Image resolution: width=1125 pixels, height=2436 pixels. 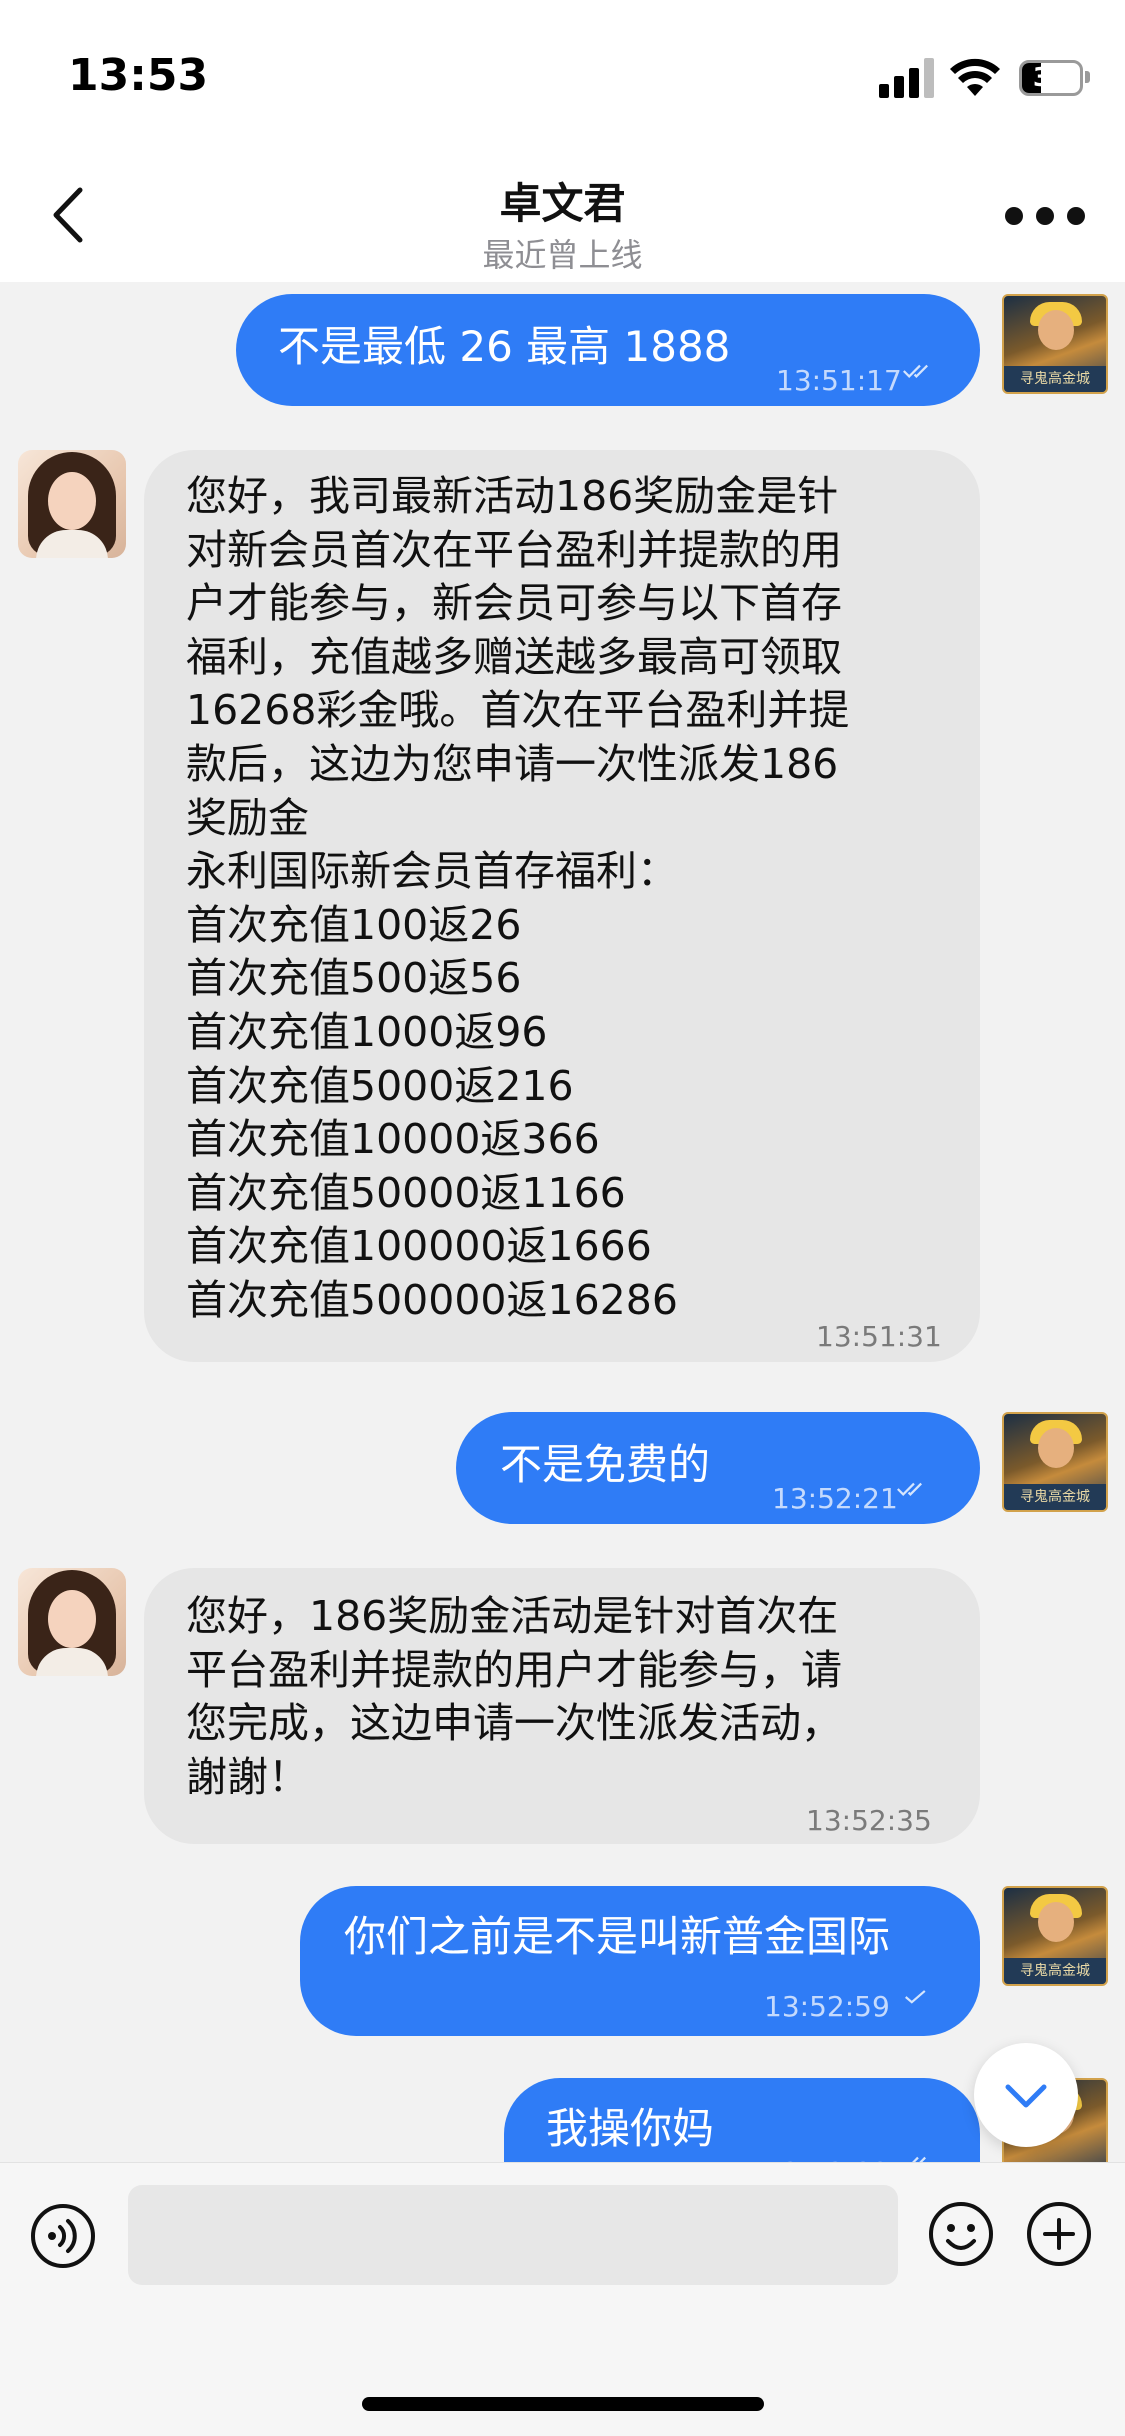 I want to click on last-seen-status: 最近曾上线, so click(x=562, y=255).